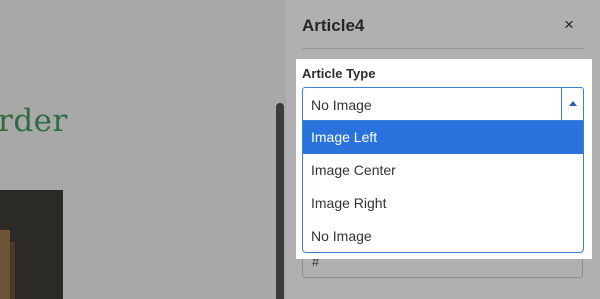 This screenshot has height=299, width=600. What do you see at coordinates (561, 104) in the screenshot?
I see `select-separator` at bounding box center [561, 104].